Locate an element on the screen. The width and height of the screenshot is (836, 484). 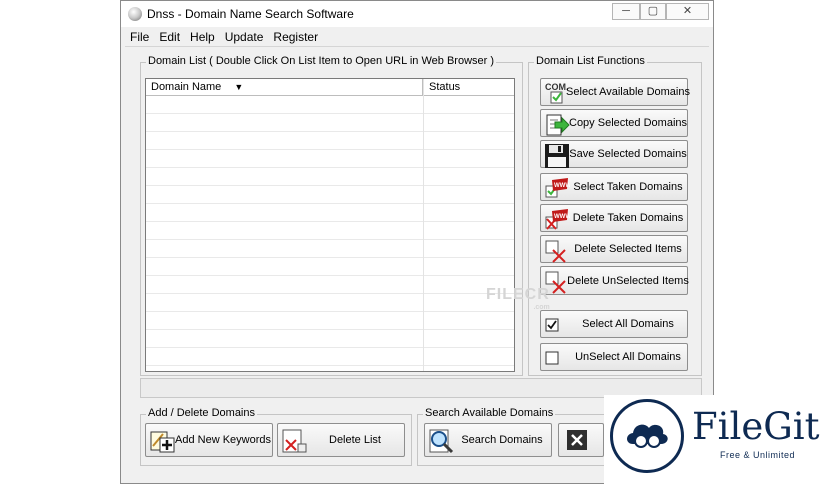
select-available-domains-button: COM. Select Available Domains is located at coordinates (615, 92).